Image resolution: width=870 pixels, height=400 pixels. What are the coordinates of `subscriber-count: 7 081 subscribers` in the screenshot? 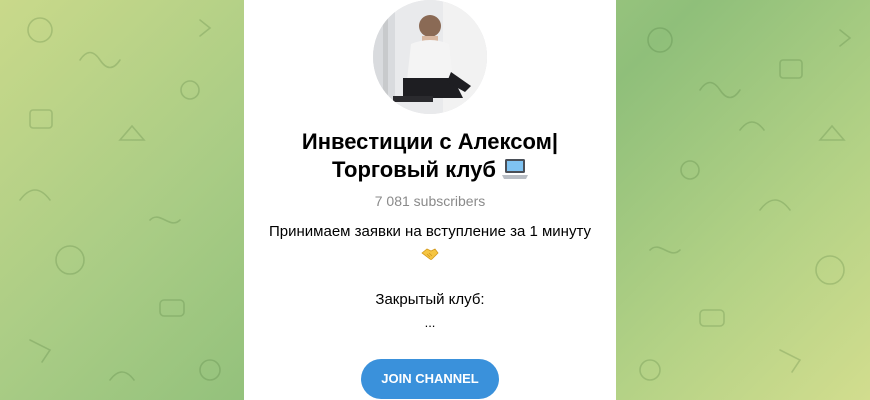 It's located at (430, 201).